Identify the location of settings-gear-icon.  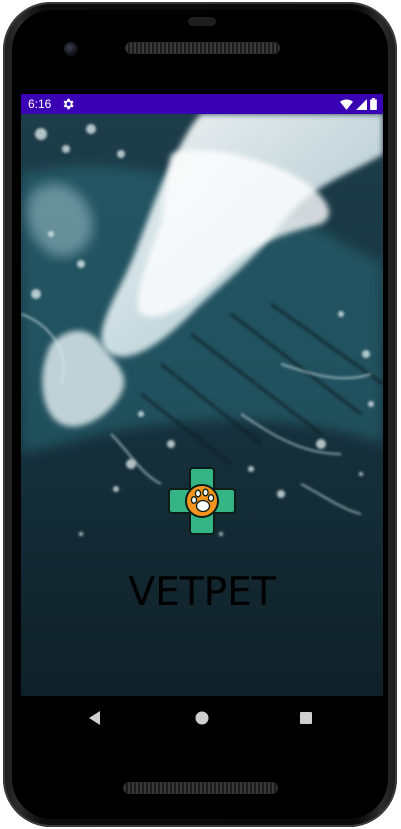
(68, 104).